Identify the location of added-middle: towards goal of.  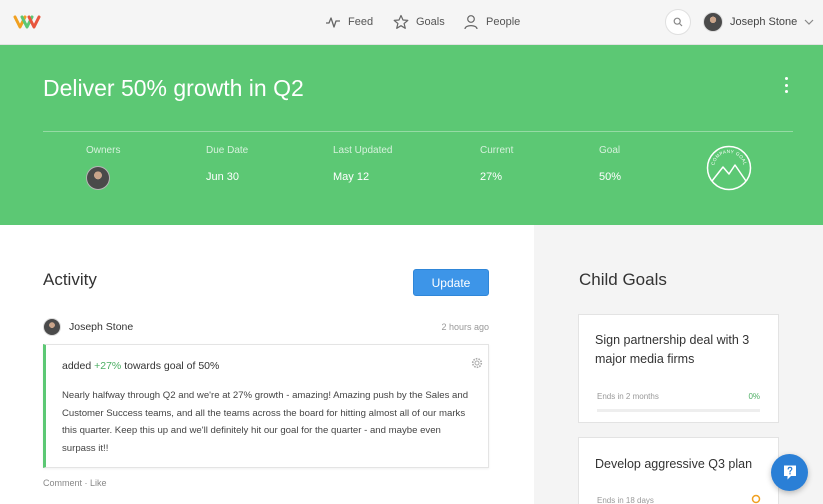
(160, 366).